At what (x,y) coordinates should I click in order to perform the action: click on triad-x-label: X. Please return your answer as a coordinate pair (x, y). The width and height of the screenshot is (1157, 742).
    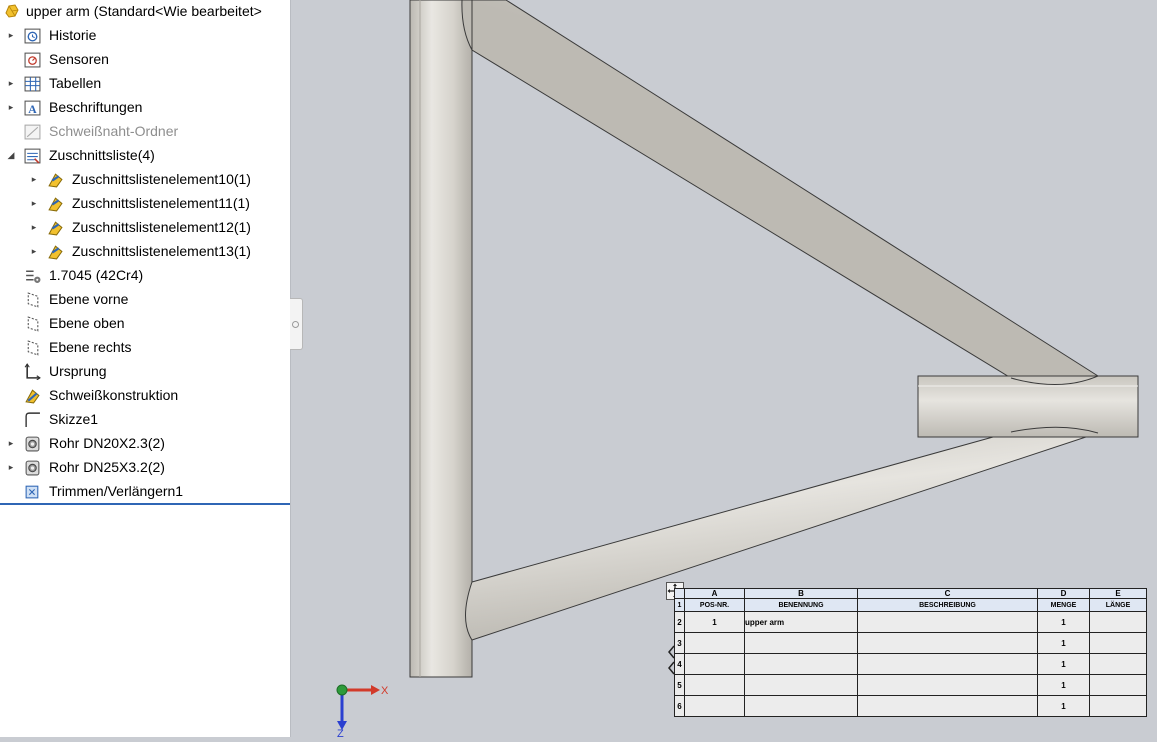
    Looking at the image, I should click on (385, 691).